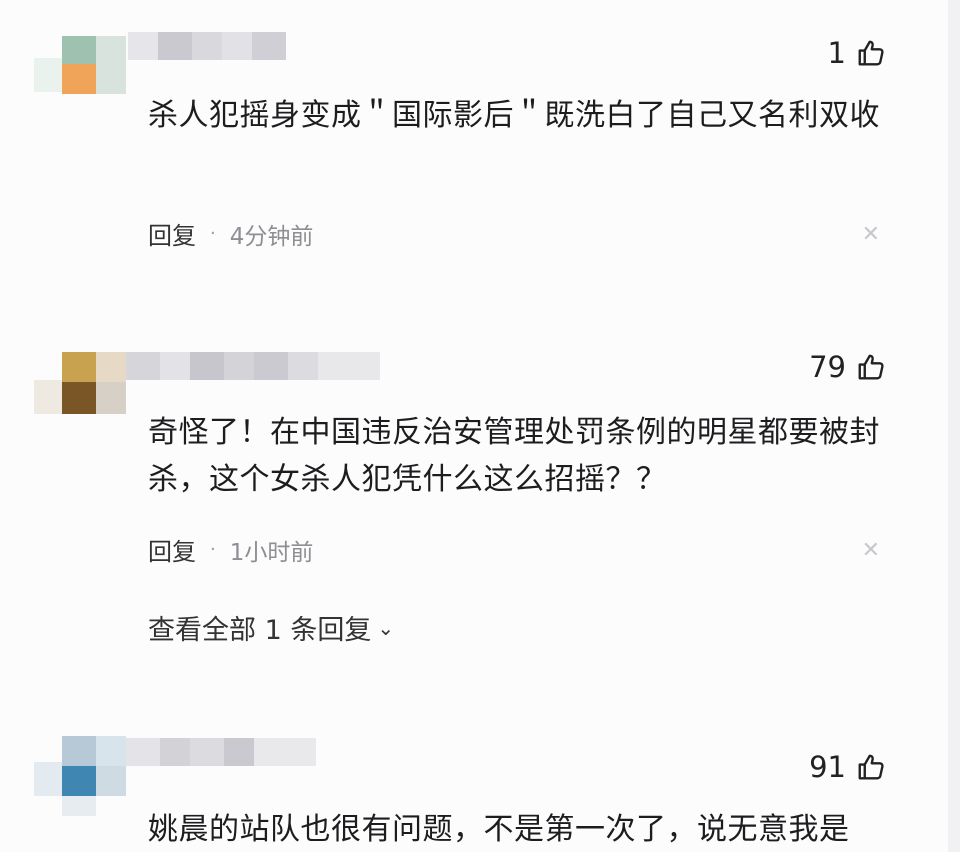  I want to click on timestamp: 4分钟前, so click(271, 236).